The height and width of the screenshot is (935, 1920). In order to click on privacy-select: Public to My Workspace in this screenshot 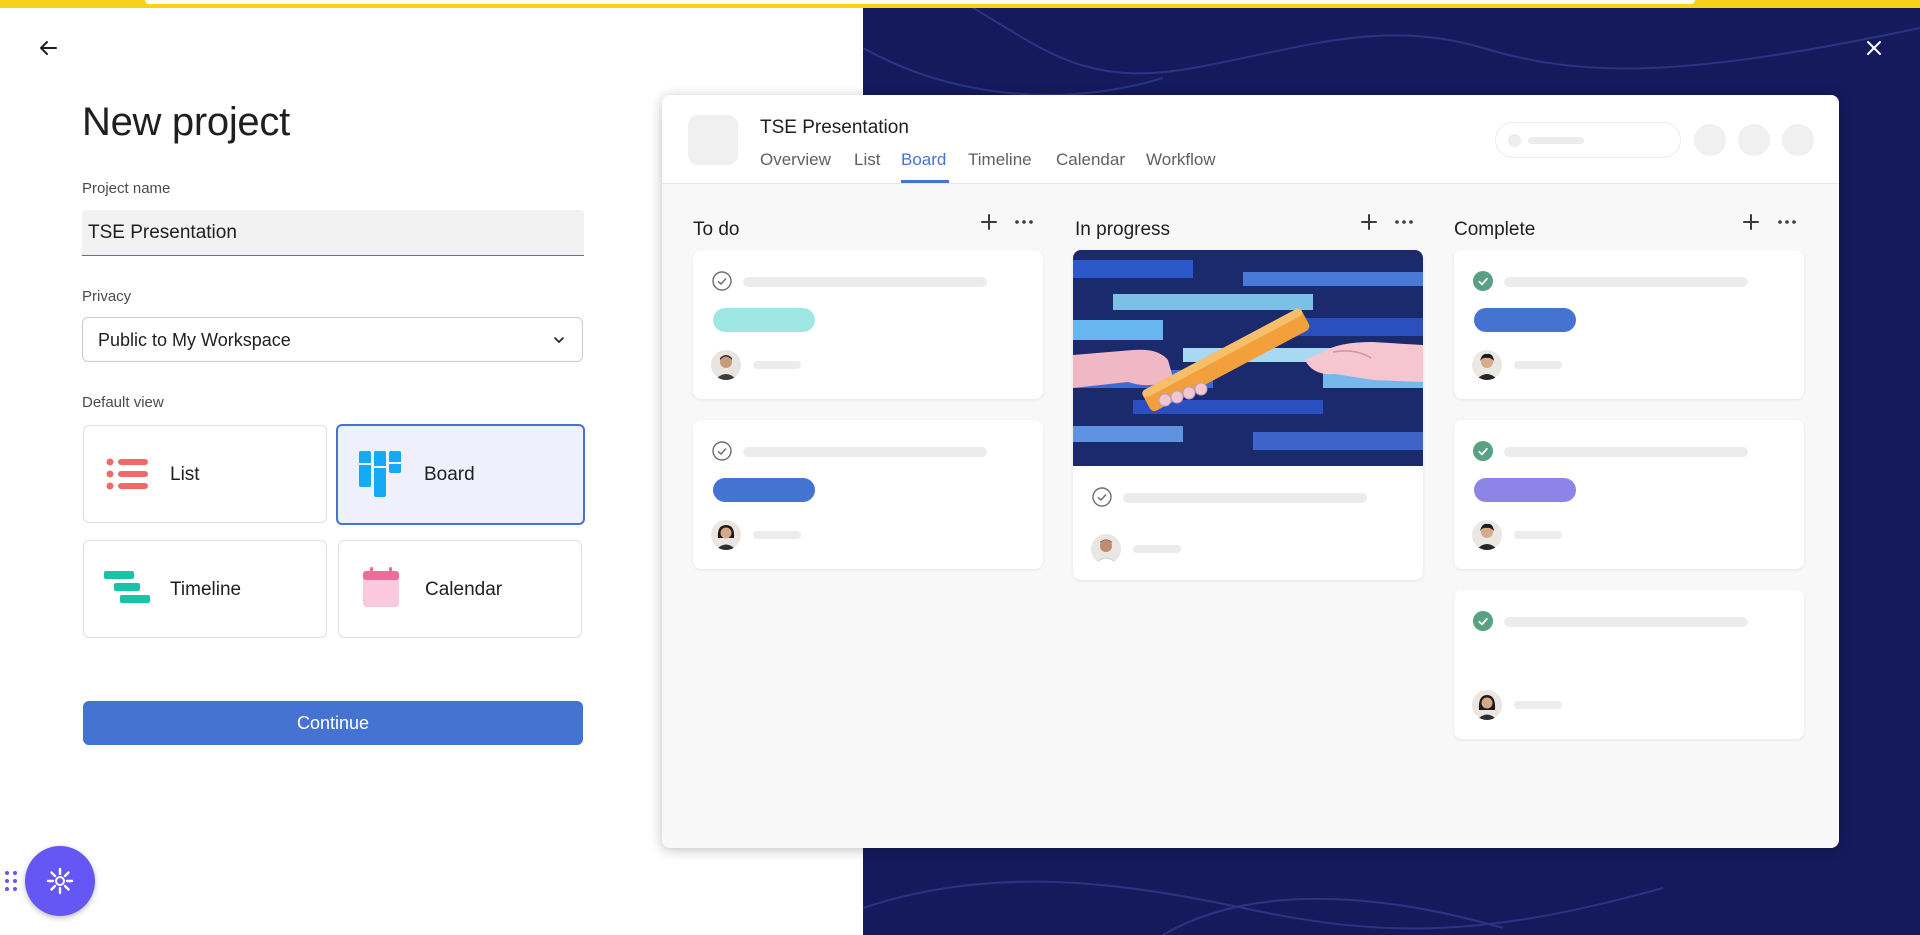, I will do `click(332, 339)`.